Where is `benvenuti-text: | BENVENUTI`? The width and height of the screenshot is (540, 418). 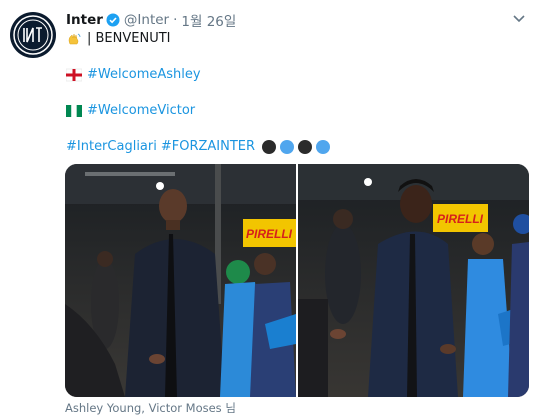 benvenuti-text: | BENVENUTI is located at coordinates (129, 38).